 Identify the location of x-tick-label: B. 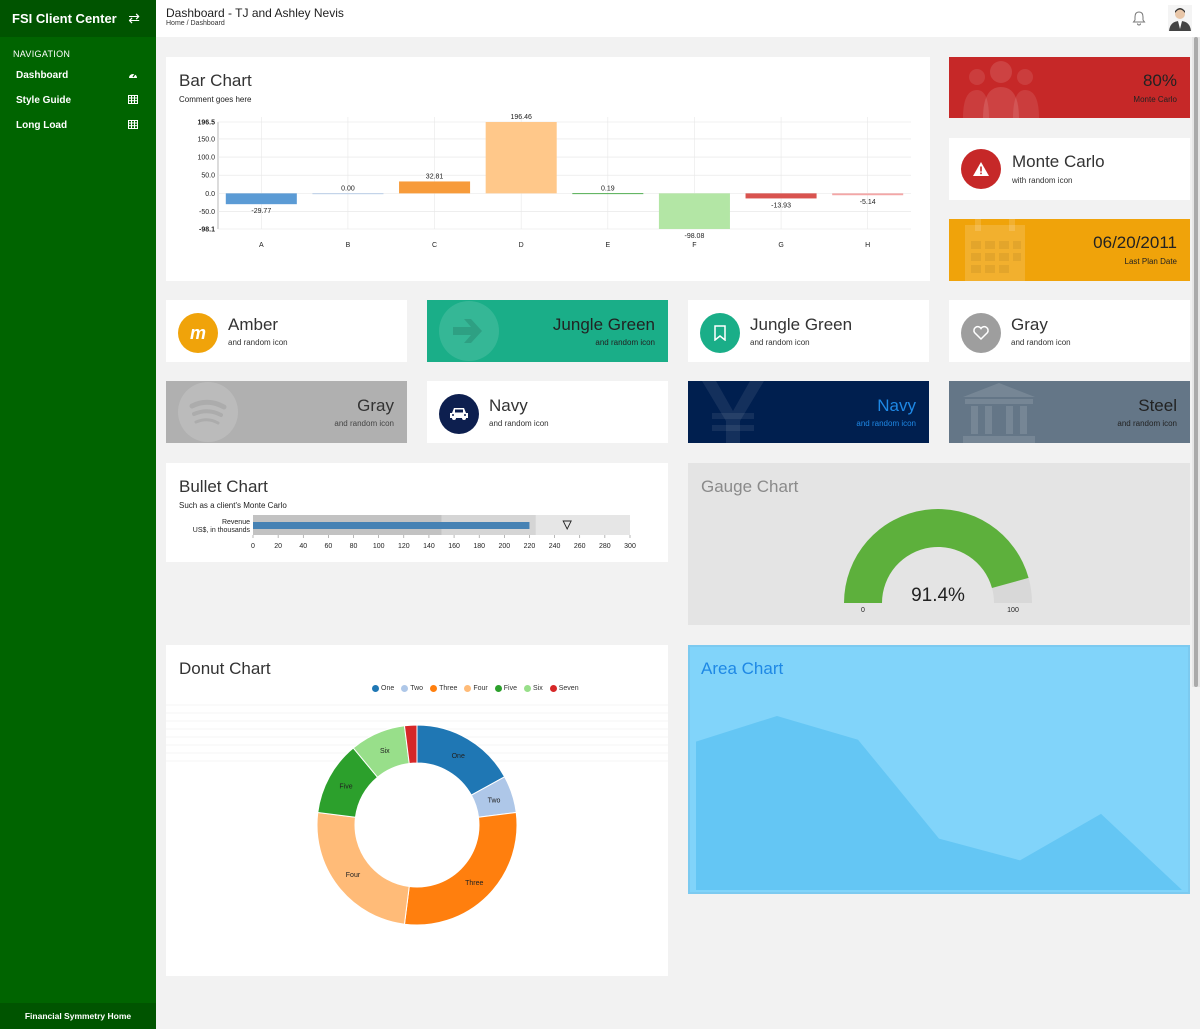
(348, 245).